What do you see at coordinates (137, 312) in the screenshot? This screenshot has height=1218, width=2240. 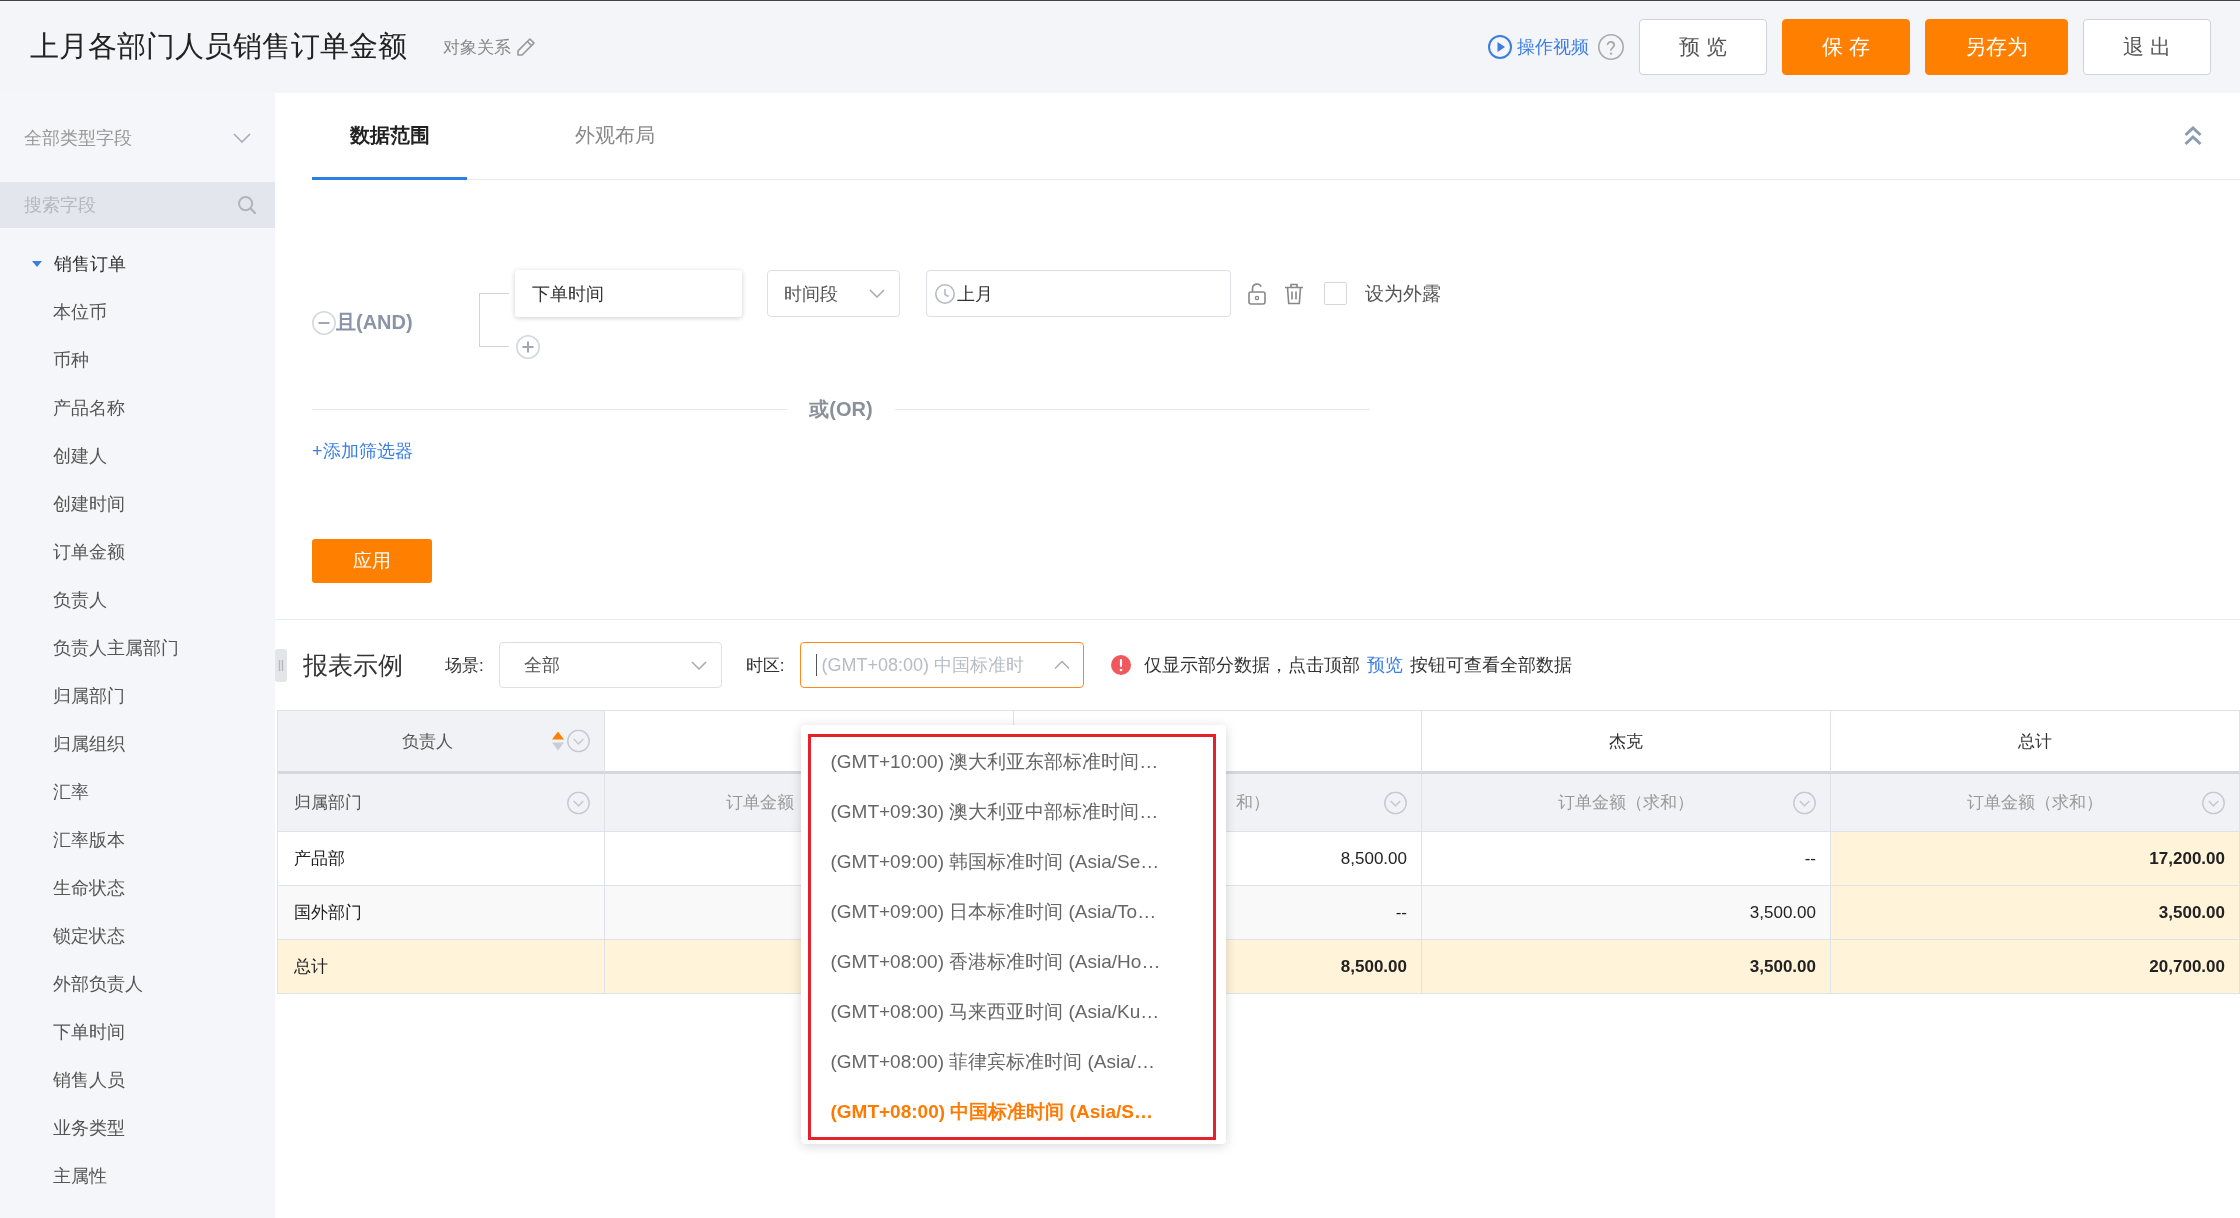 I see `field-item: 本位币` at bounding box center [137, 312].